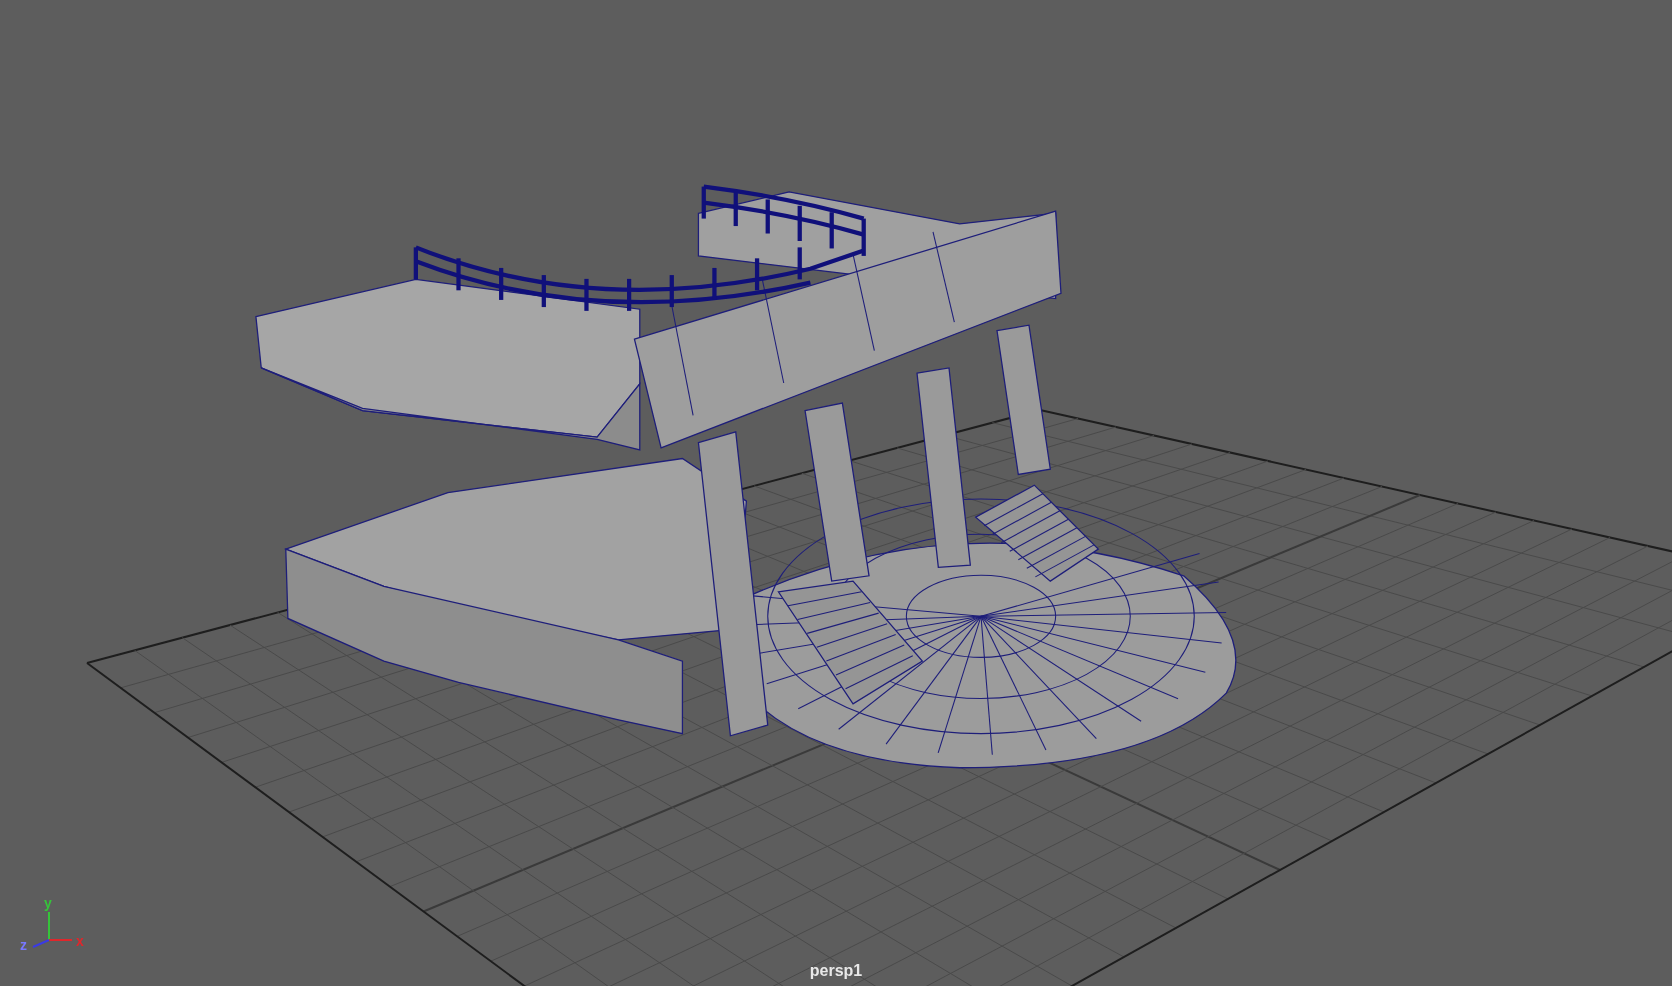 This screenshot has width=1672, height=986. Describe the element at coordinates (48, 903) in the screenshot. I see `axis-label: y` at that location.